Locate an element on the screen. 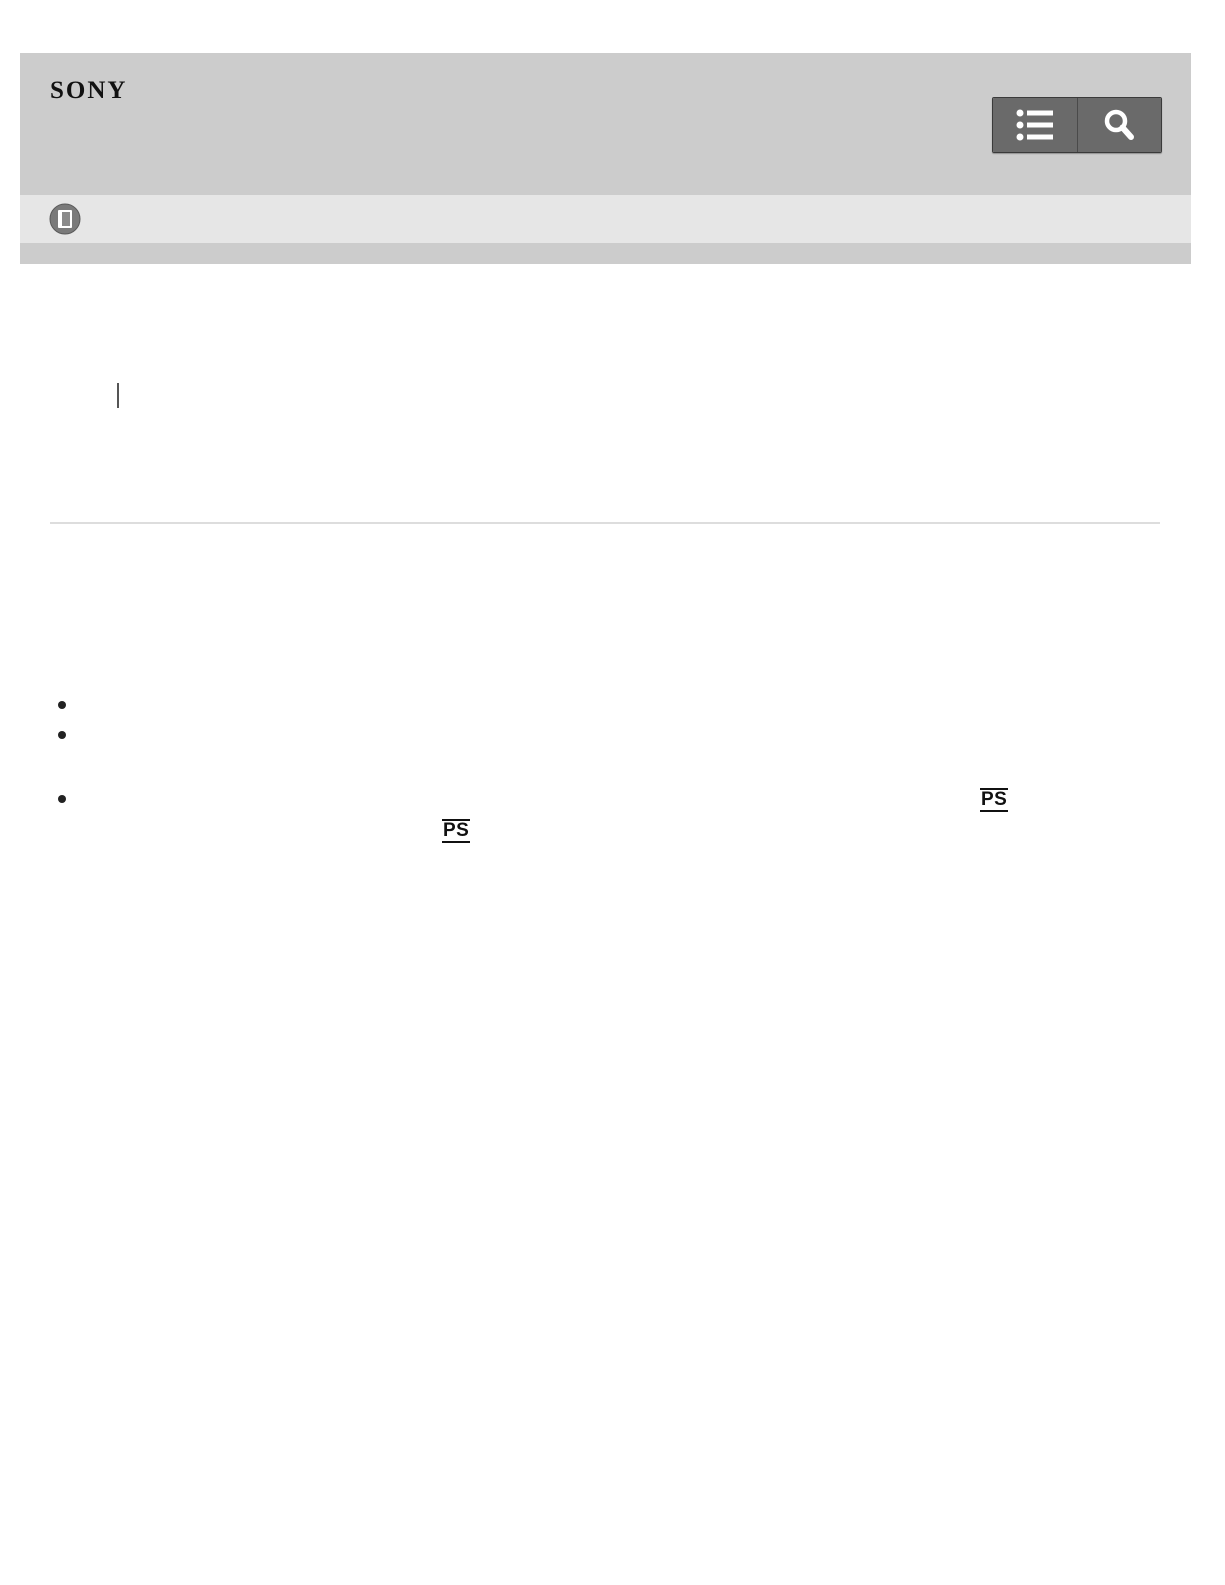  table-of-contents-button is located at coordinates (1035, 125).